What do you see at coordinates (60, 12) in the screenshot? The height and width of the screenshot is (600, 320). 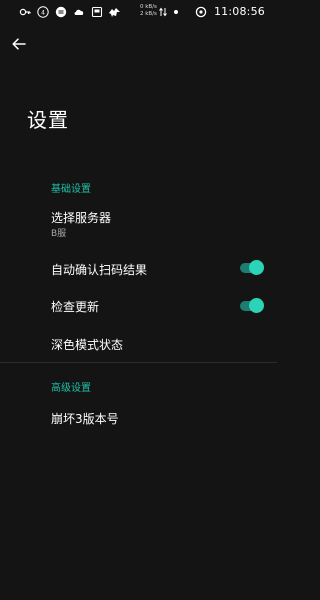 I see `notes-icon` at bounding box center [60, 12].